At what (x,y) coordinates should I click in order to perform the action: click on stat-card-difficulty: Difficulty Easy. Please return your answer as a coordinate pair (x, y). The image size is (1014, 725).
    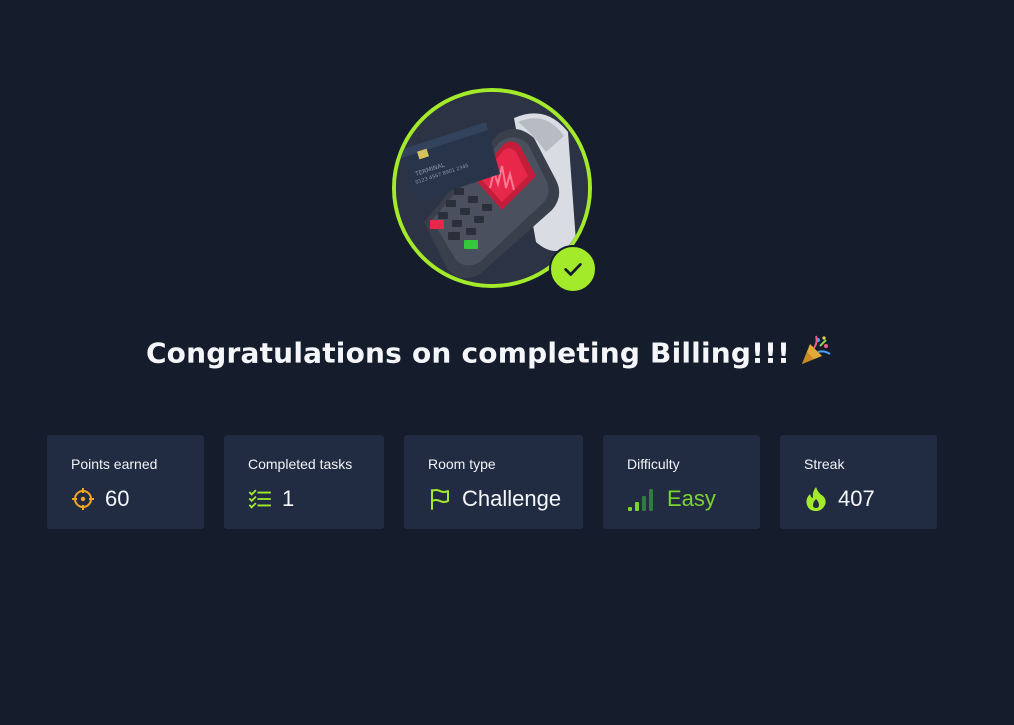
    Looking at the image, I should click on (681, 482).